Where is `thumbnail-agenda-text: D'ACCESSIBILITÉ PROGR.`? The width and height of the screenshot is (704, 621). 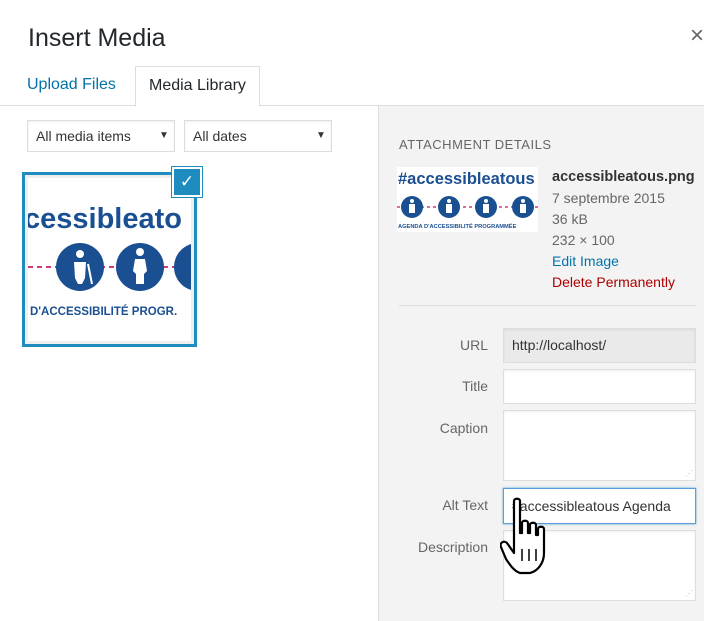 thumbnail-agenda-text: D'ACCESSIBILITÉ PROGR. is located at coordinates (103, 311).